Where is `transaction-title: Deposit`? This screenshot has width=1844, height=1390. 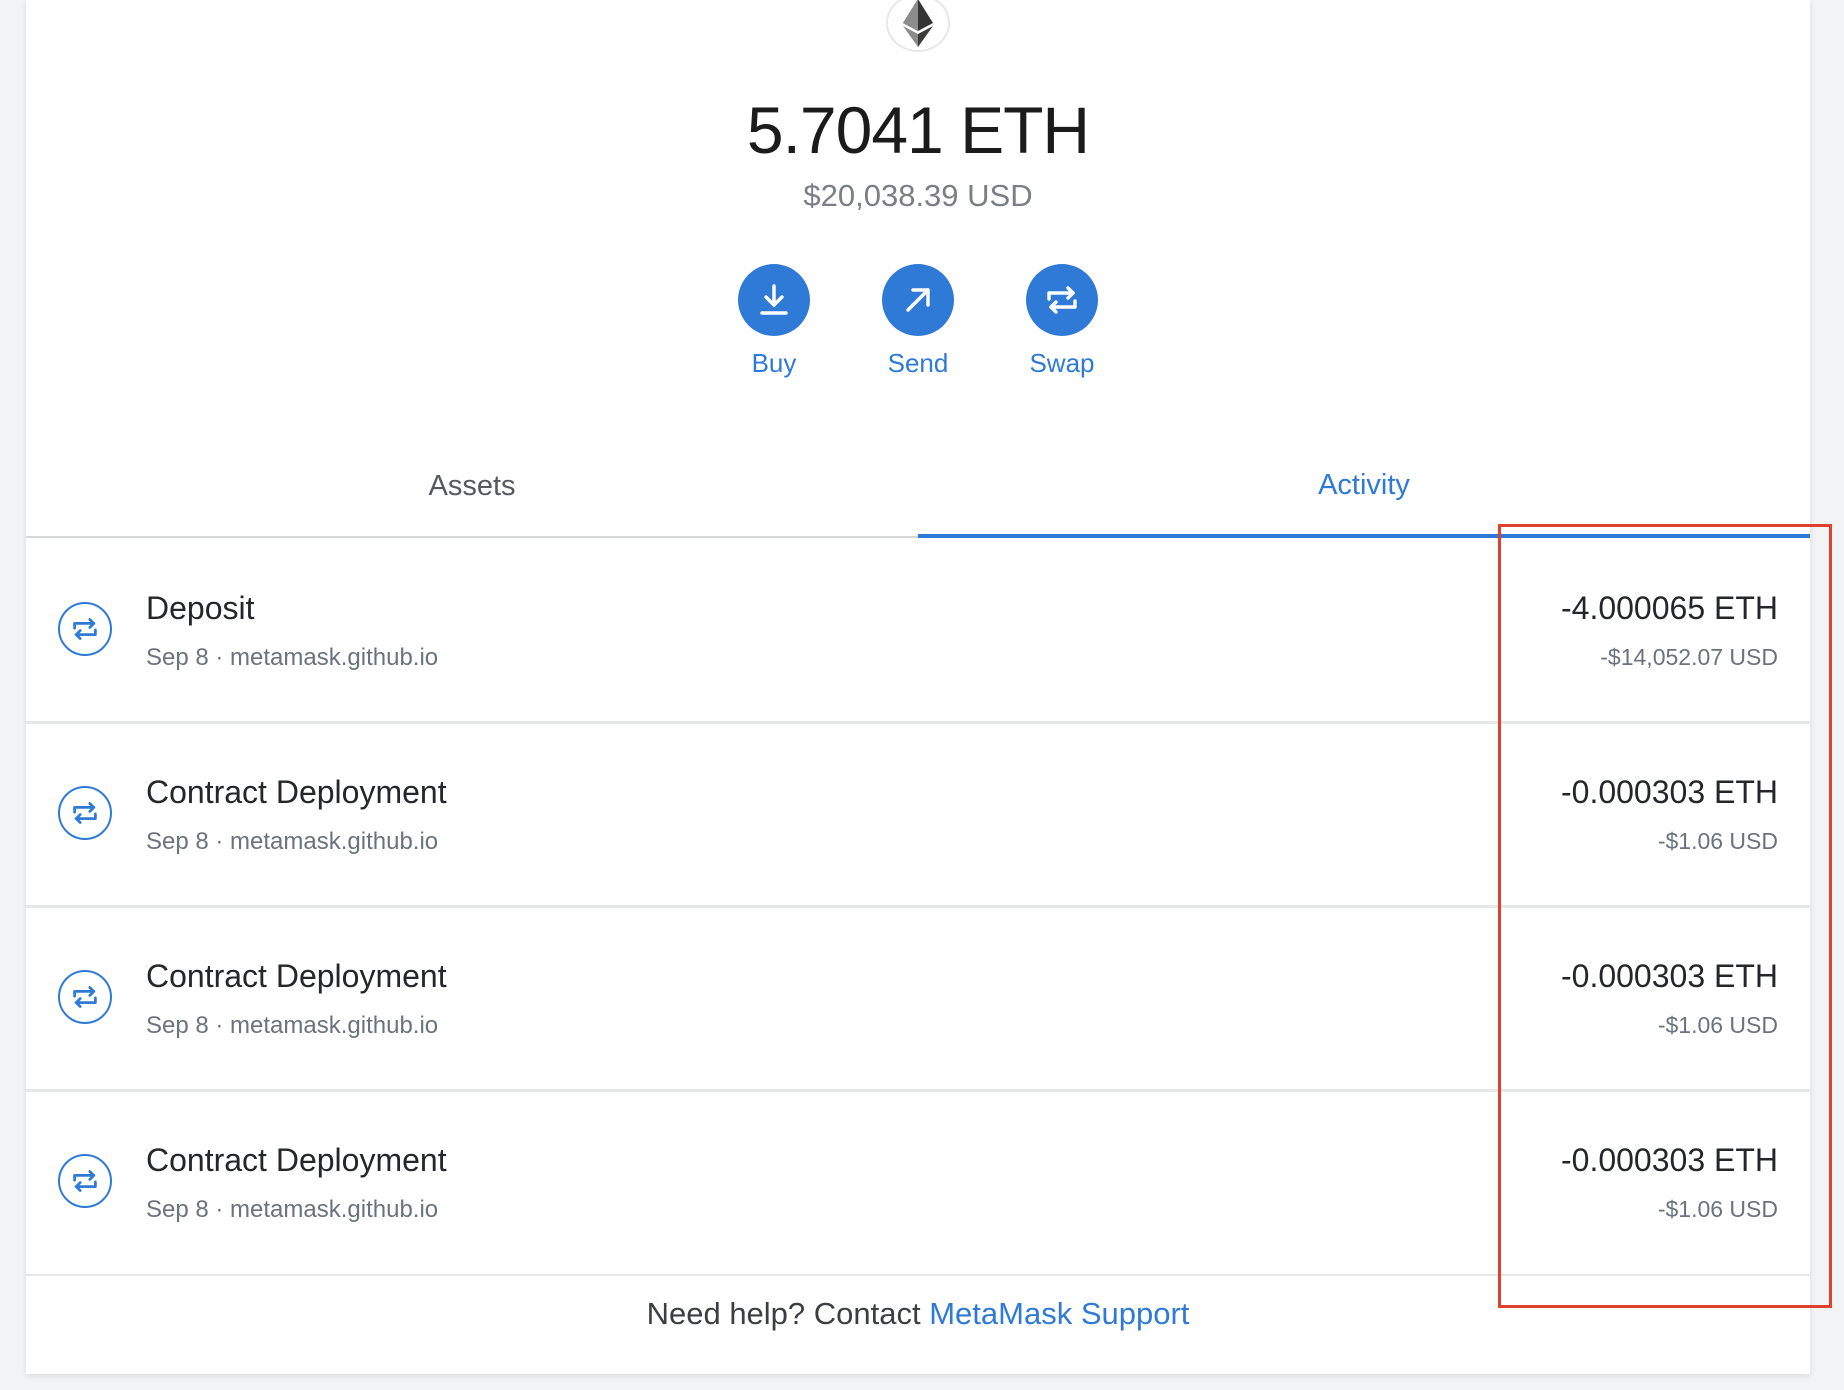
transaction-title: Deposit is located at coordinates (200, 608).